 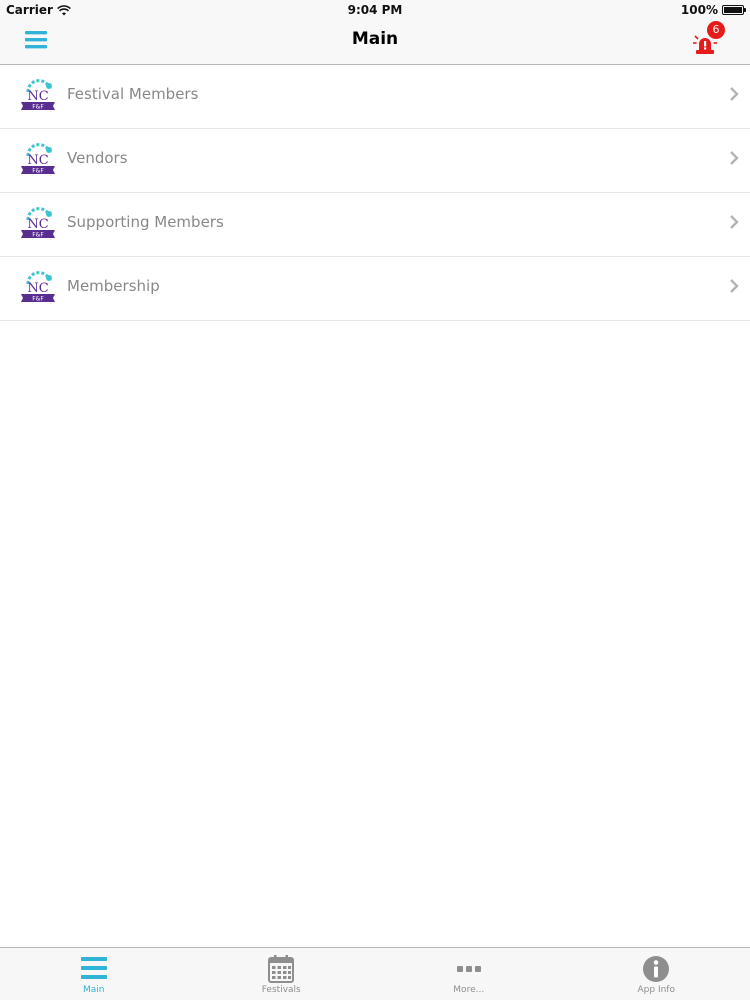 What do you see at coordinates (469, 969) in the screenshot?
I see `more-icon` at bounding box center [469, 969].